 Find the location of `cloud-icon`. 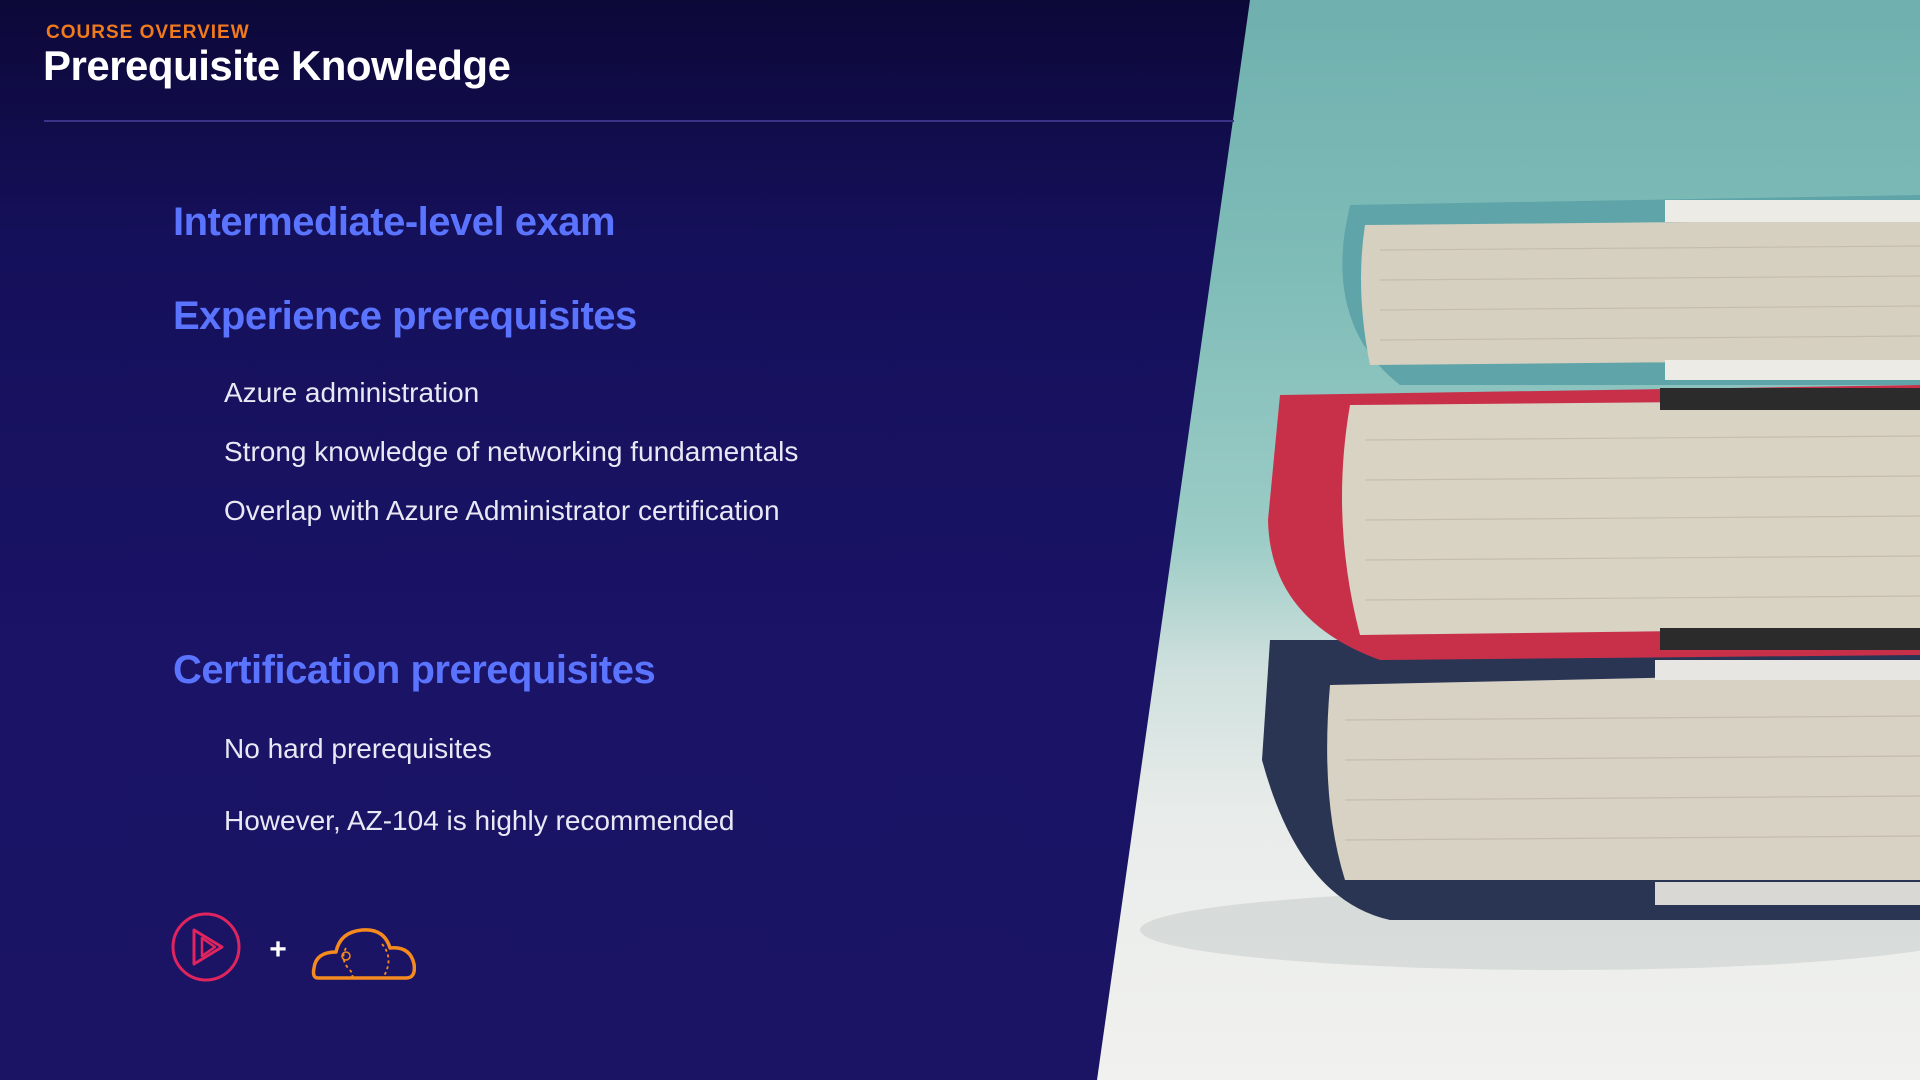

cloud-icon is located at coordinates (364, 954).